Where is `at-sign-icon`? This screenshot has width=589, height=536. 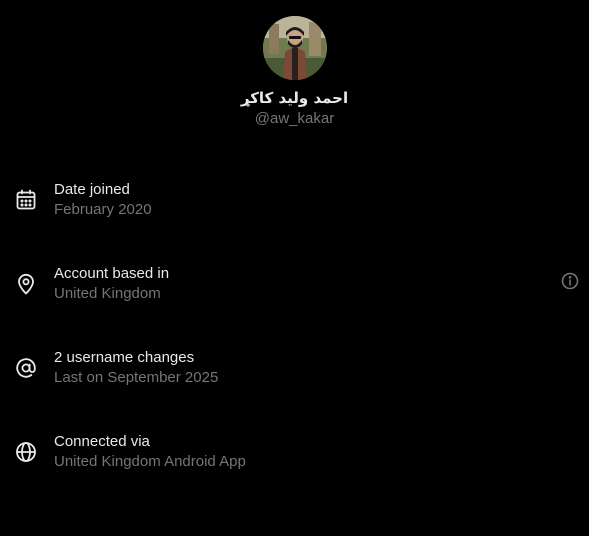 at-sign-icon is located at coordinates (26, 368).